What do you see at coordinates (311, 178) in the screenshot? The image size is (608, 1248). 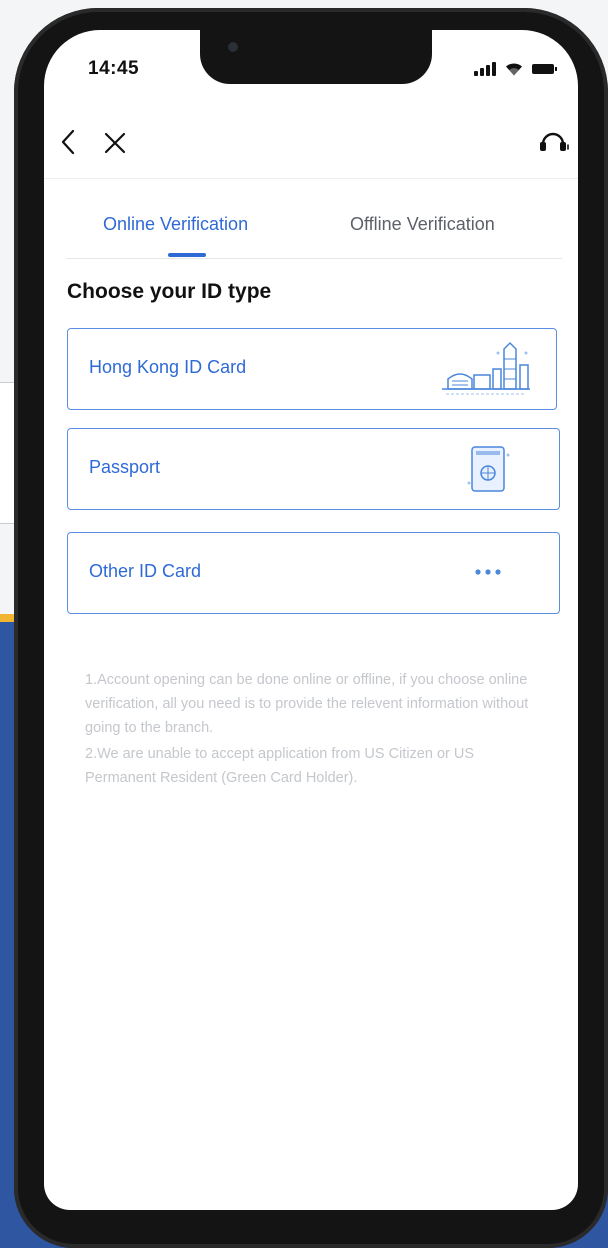 I see `nav-divider` at bounding box center [311, 178].